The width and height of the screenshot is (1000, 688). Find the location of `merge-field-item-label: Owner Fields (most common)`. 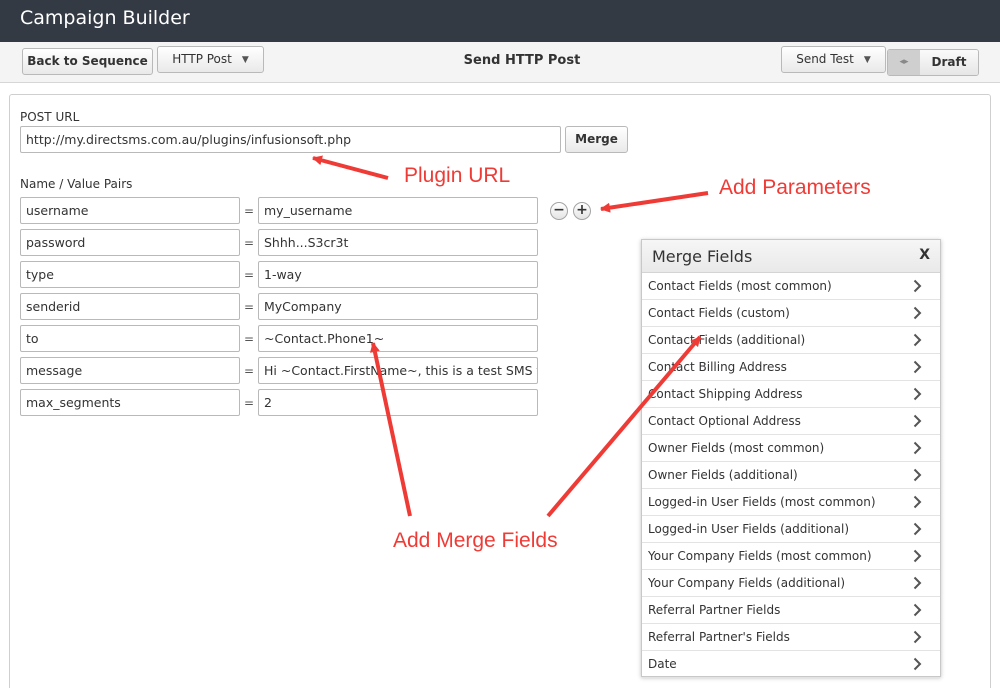

merge-field-item-label: Owner Fields (most common) is located at coordinates (736, 448).